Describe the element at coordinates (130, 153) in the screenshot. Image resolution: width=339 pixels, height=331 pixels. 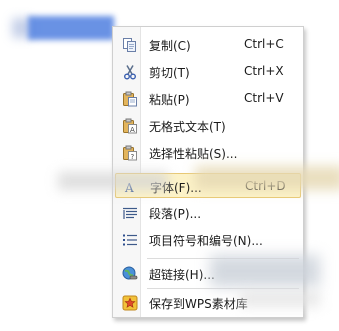
I see `paste-special-icon: ?` at that location.